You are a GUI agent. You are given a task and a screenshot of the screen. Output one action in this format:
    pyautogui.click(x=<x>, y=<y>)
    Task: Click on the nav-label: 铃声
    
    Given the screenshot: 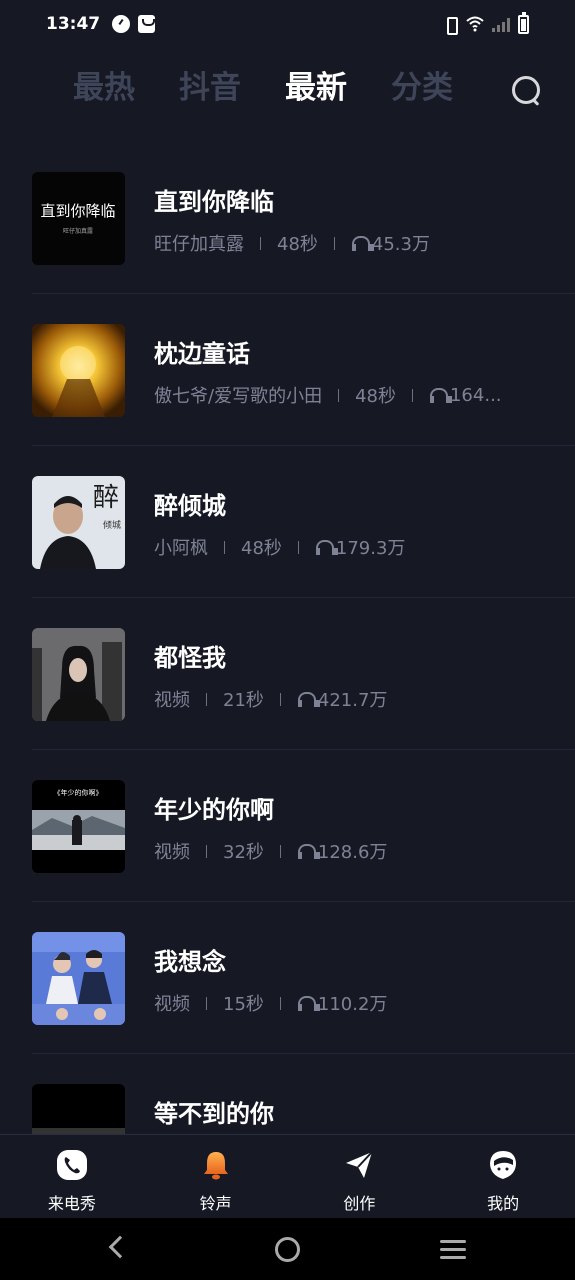 What is the action you would take?
    pyautogui.click(x=215, y=1203)
    